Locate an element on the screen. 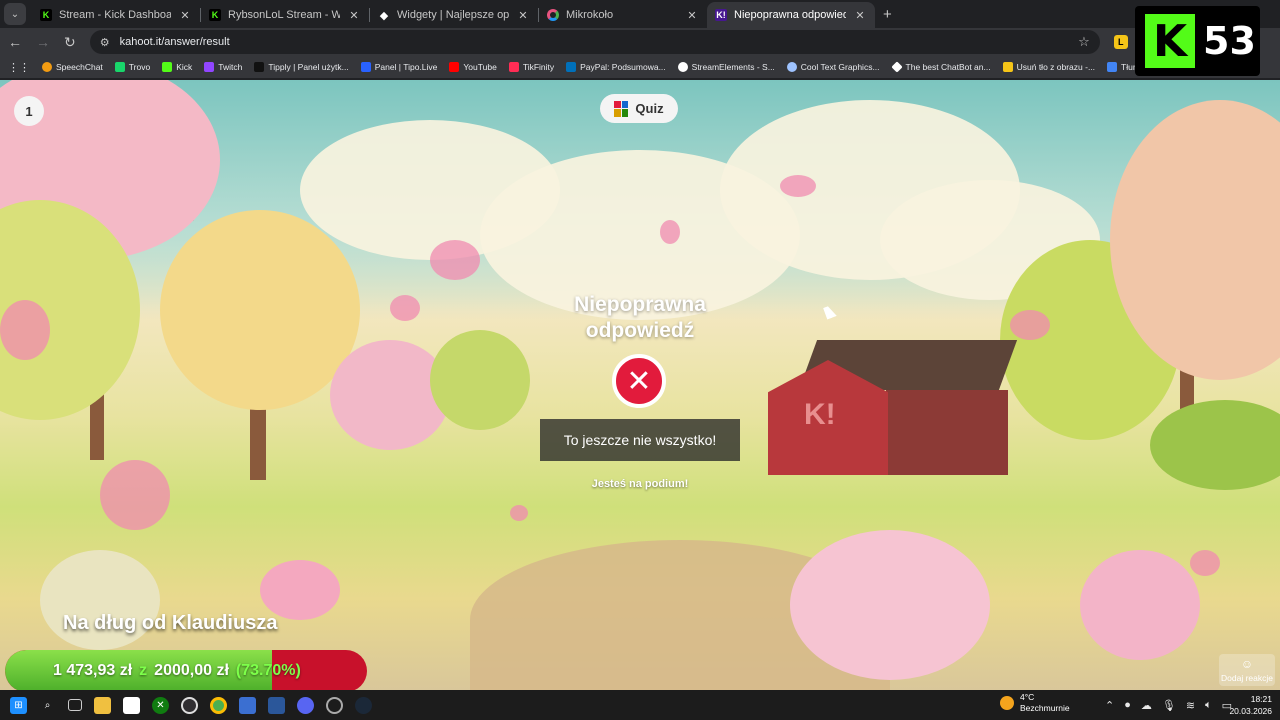  search-icon: ⌕ is located at coordinates (47, 705).